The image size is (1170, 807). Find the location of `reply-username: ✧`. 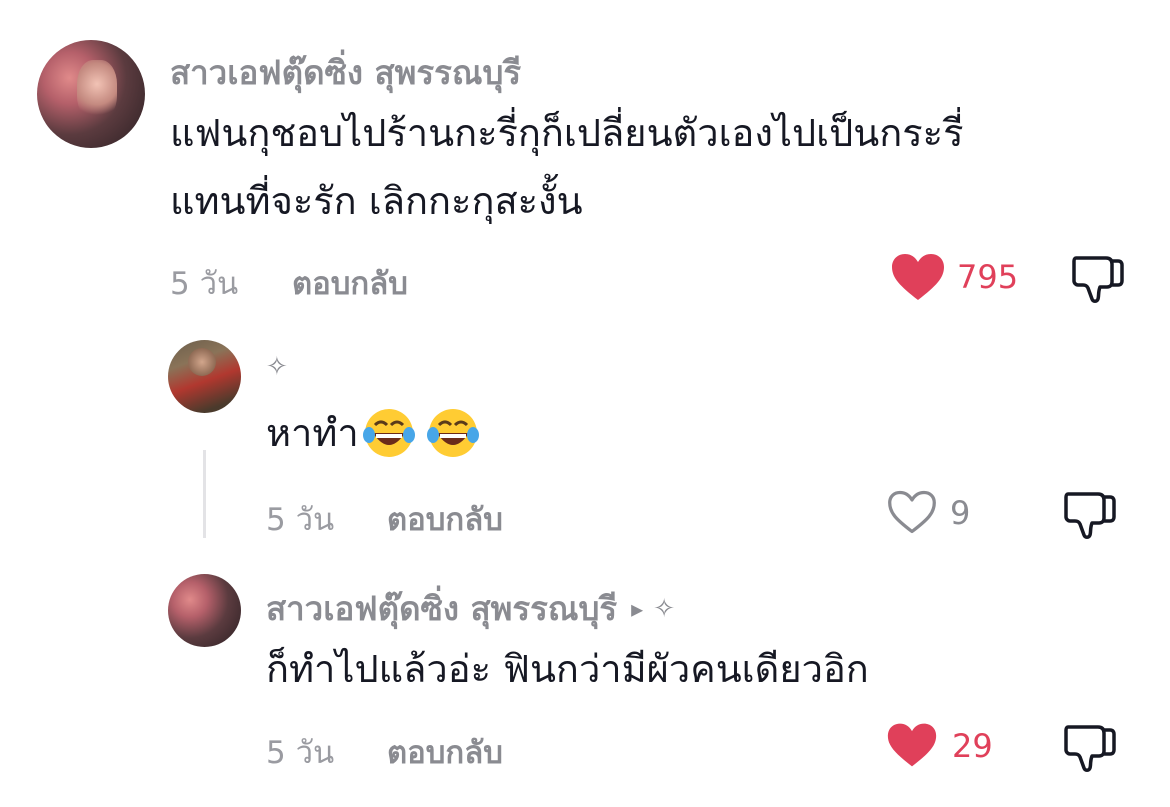

reply-username: ✧ is located at coordinates (277, 367).